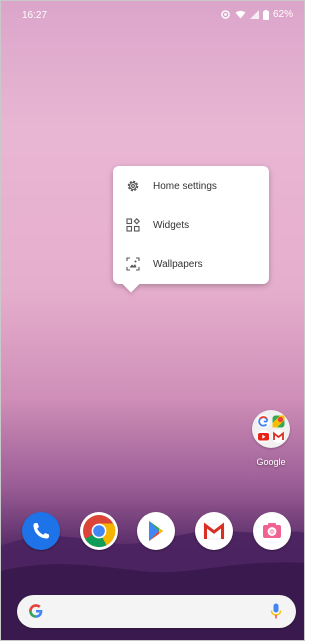 This screenshot has width=320, height=641. What do you see at coordinates (214, 531) in the screenshot?
I see `gmail-icon` at bounding box center [214, 531].